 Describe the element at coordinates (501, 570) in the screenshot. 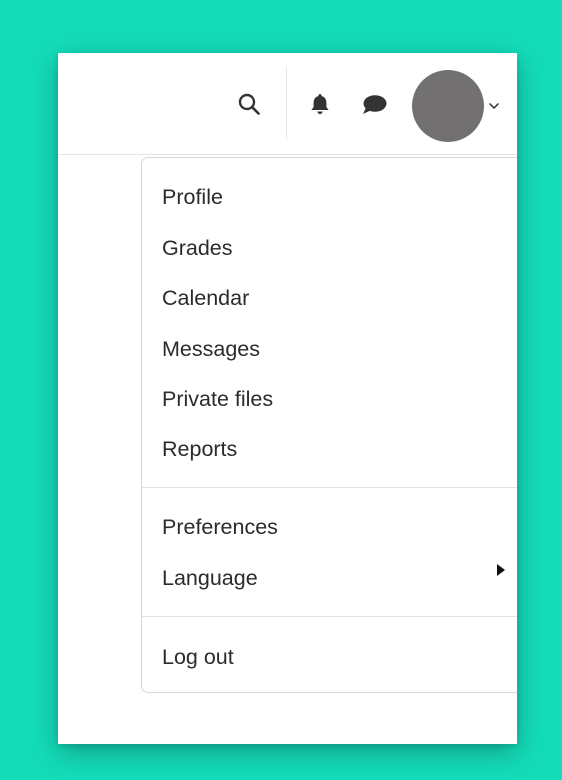

I see `caret-right-icon` at that location.